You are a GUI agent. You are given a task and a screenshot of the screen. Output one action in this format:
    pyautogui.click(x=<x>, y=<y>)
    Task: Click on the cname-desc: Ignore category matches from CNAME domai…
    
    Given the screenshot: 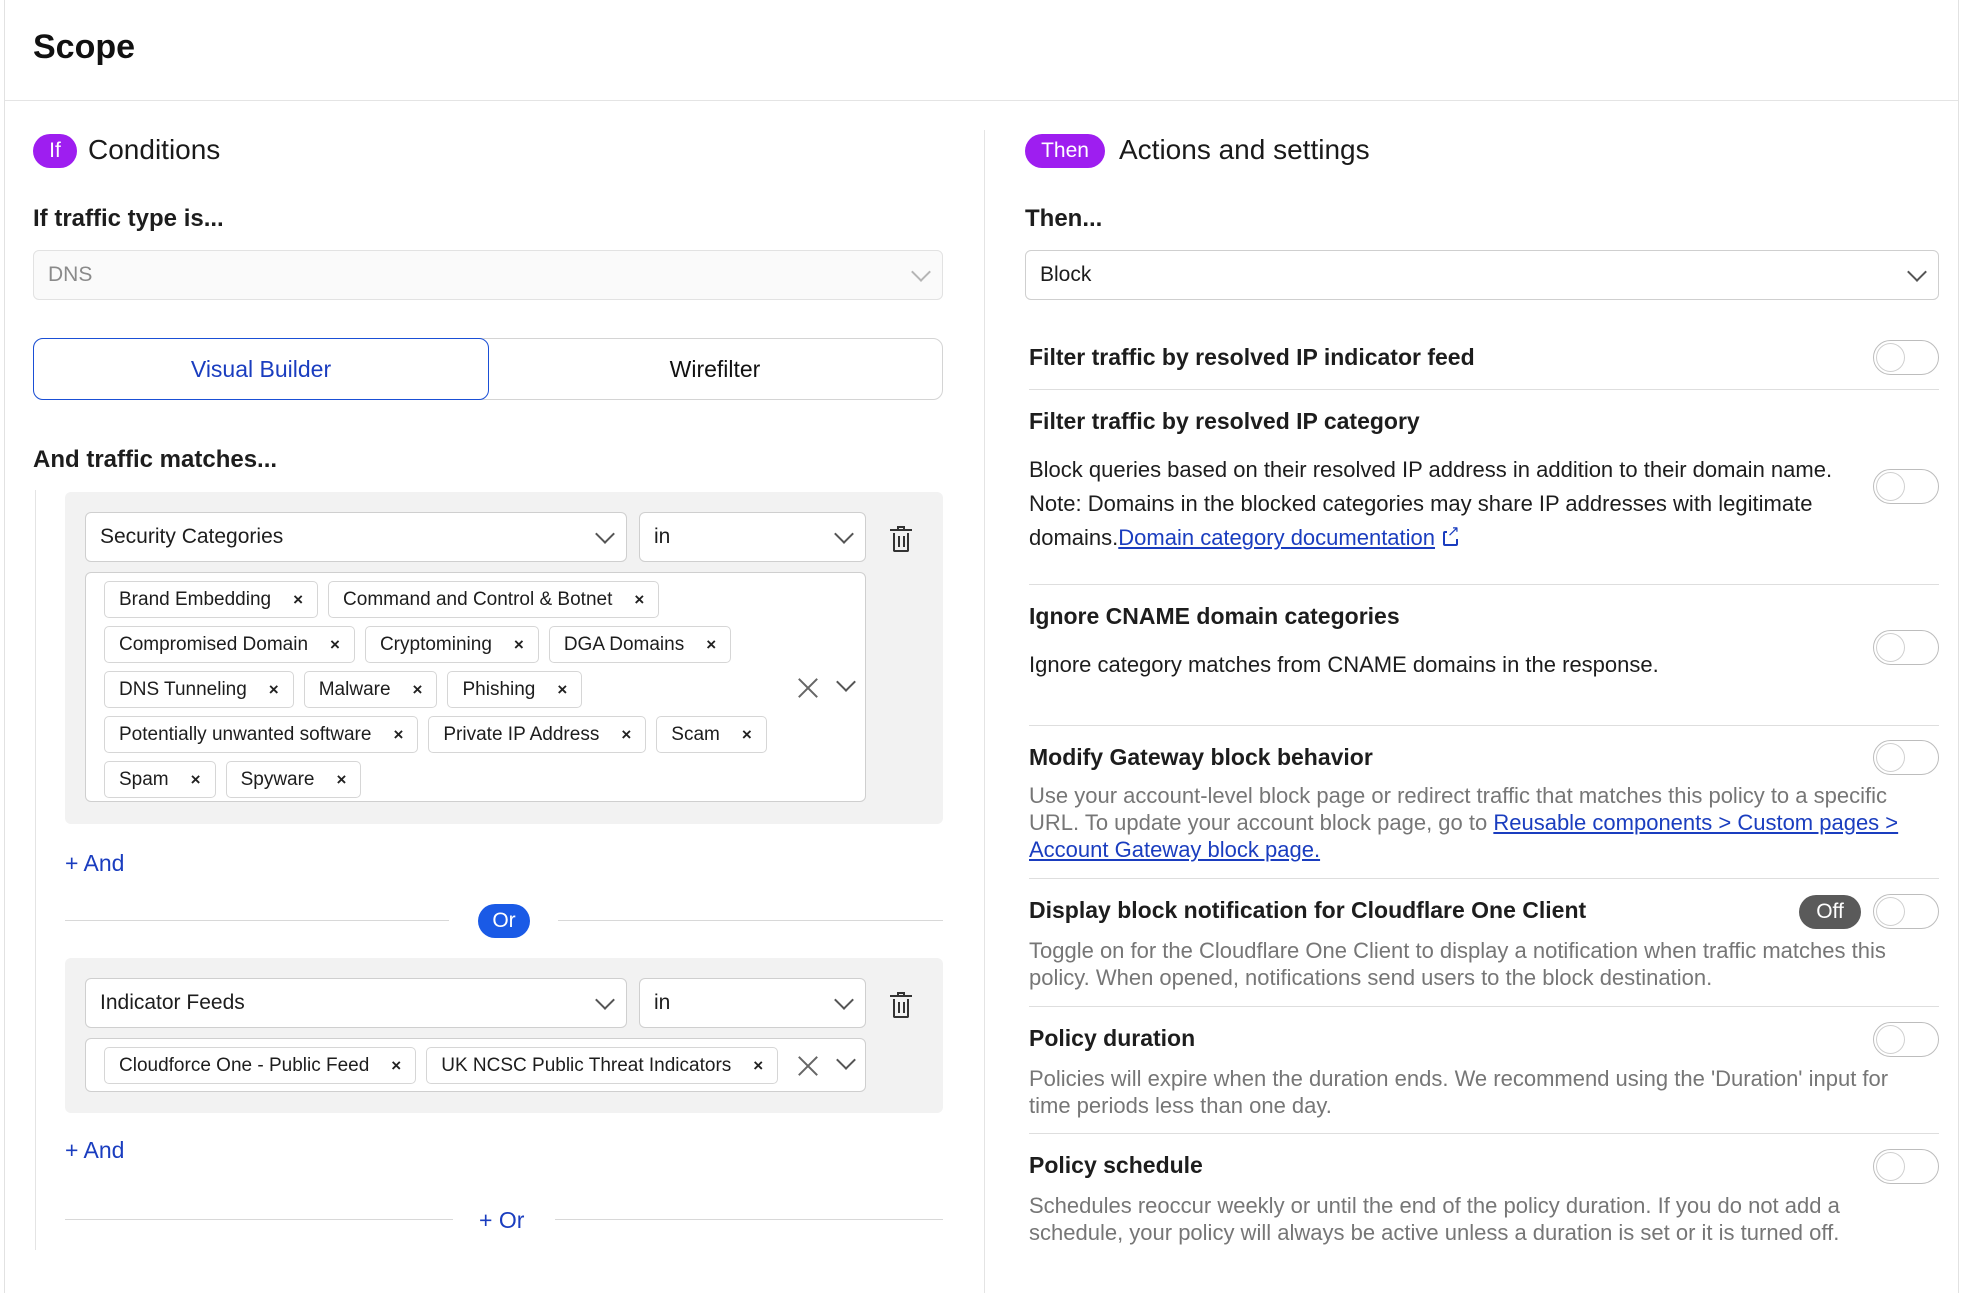 What is the action you would take?
    pyautogui.click(x=1344, y=664)
    